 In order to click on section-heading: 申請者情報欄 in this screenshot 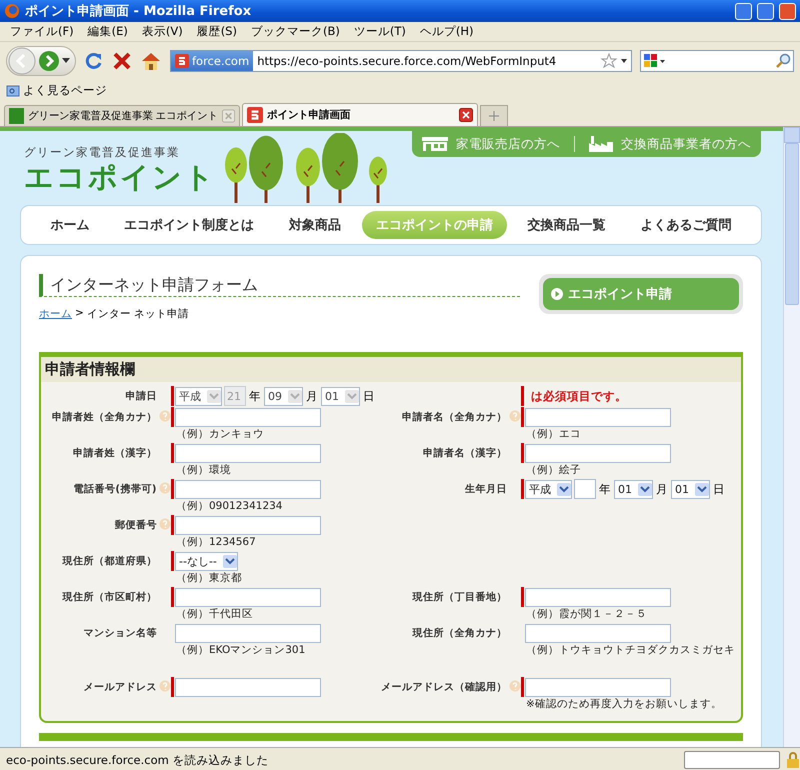, I will do `click(391, 369)`.